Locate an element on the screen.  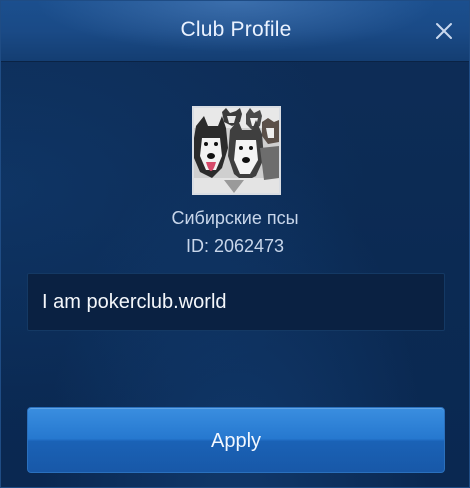
apply-button-label: Apply is located at coordinates (236, 441).